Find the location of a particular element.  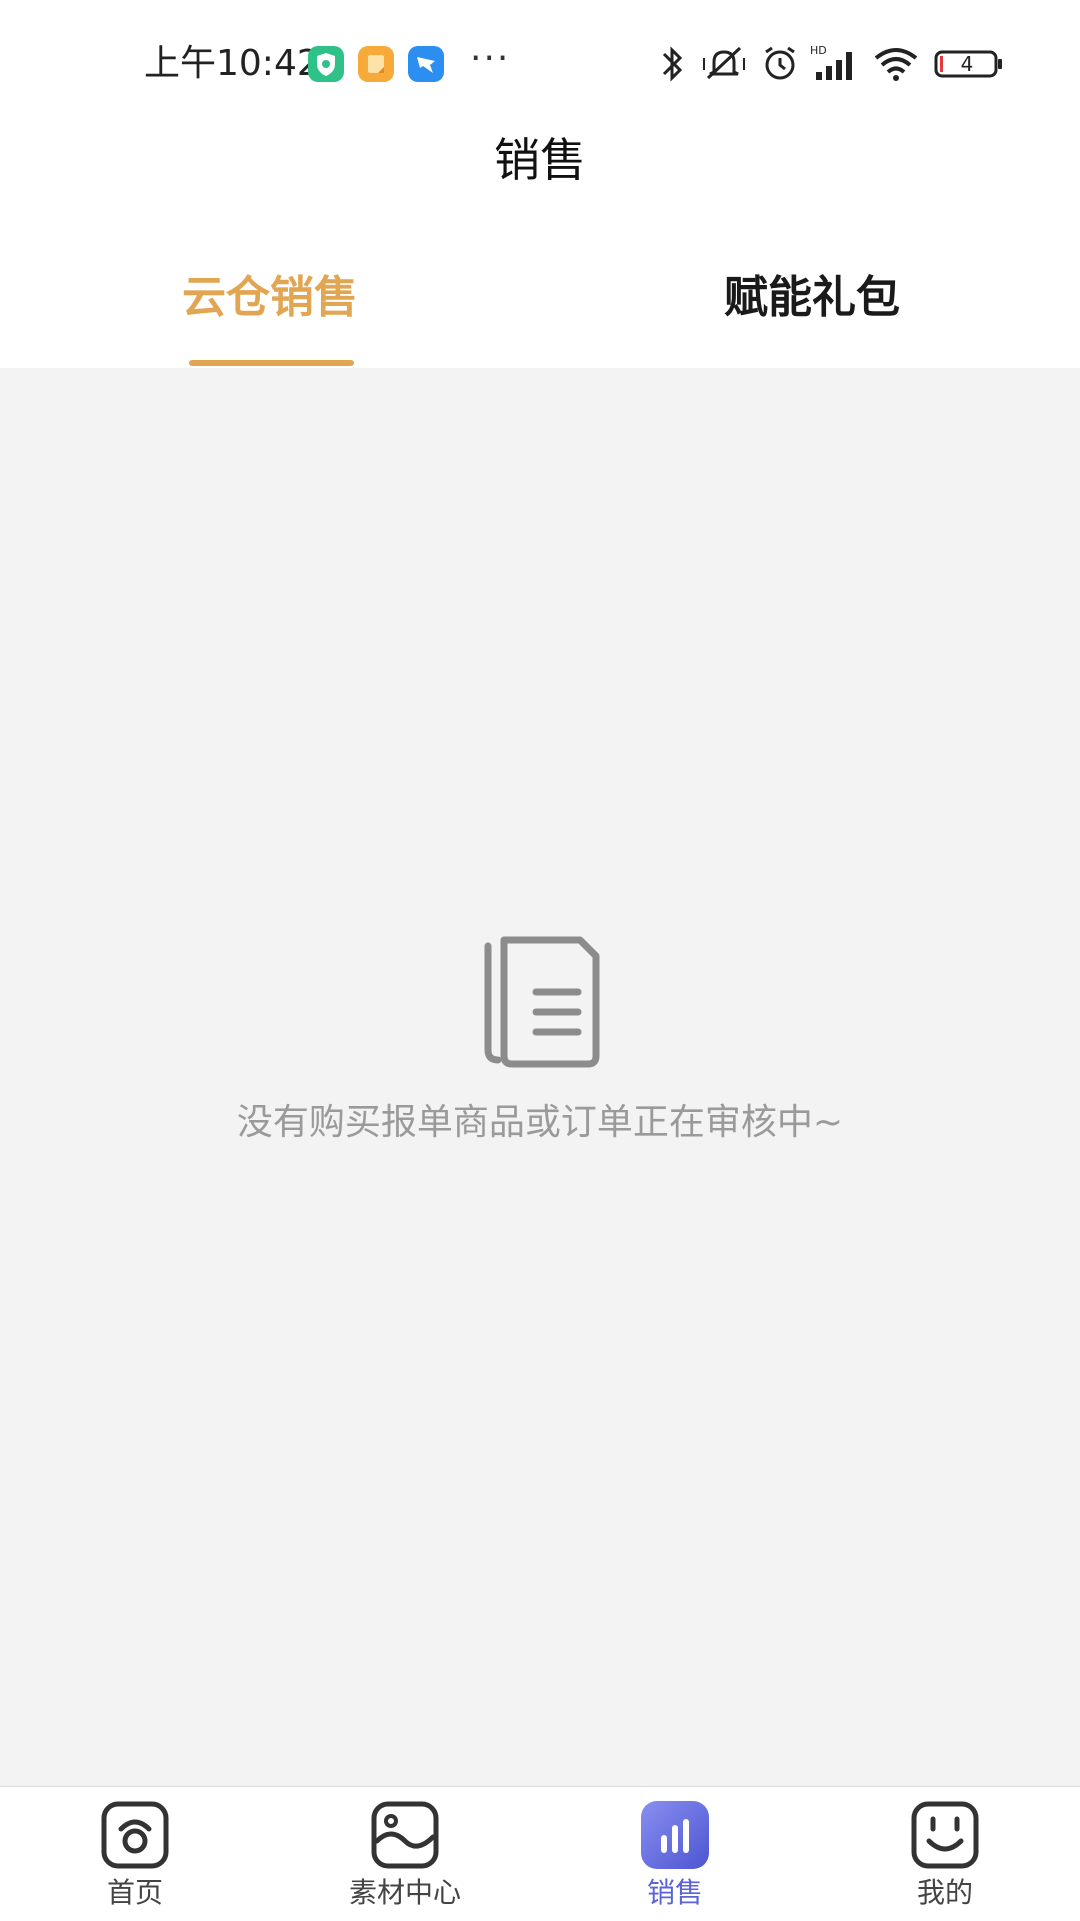

nav-item-home: 首页 is located at coordinates (135, 1854).